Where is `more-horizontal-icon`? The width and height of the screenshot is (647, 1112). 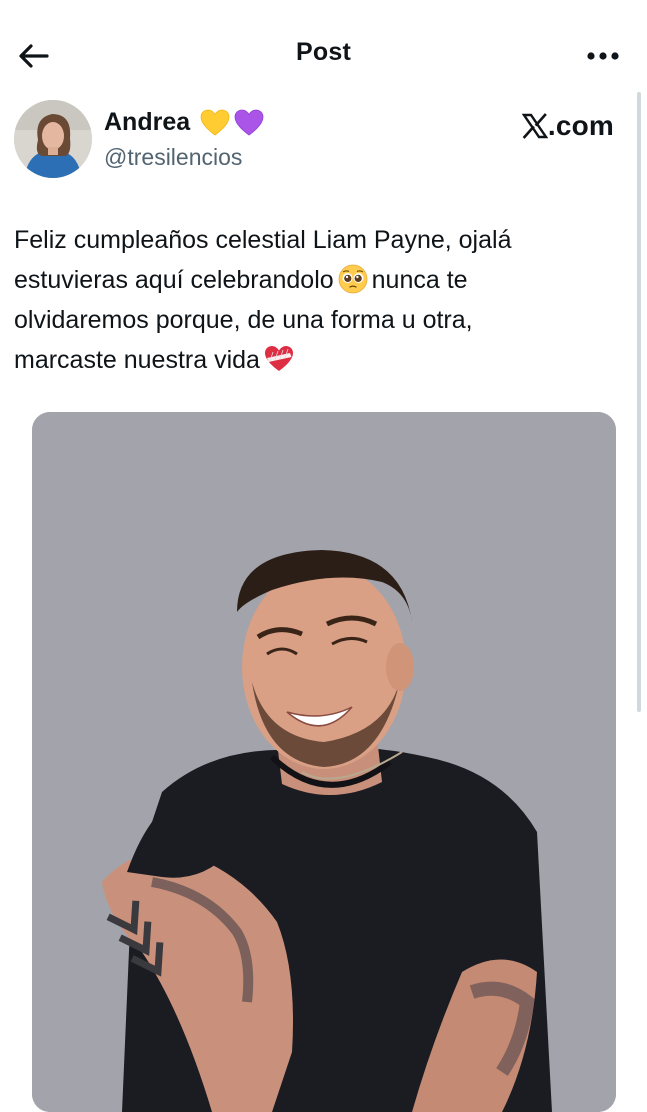 more-horizontal-icon is located at coordinates (603, 56).